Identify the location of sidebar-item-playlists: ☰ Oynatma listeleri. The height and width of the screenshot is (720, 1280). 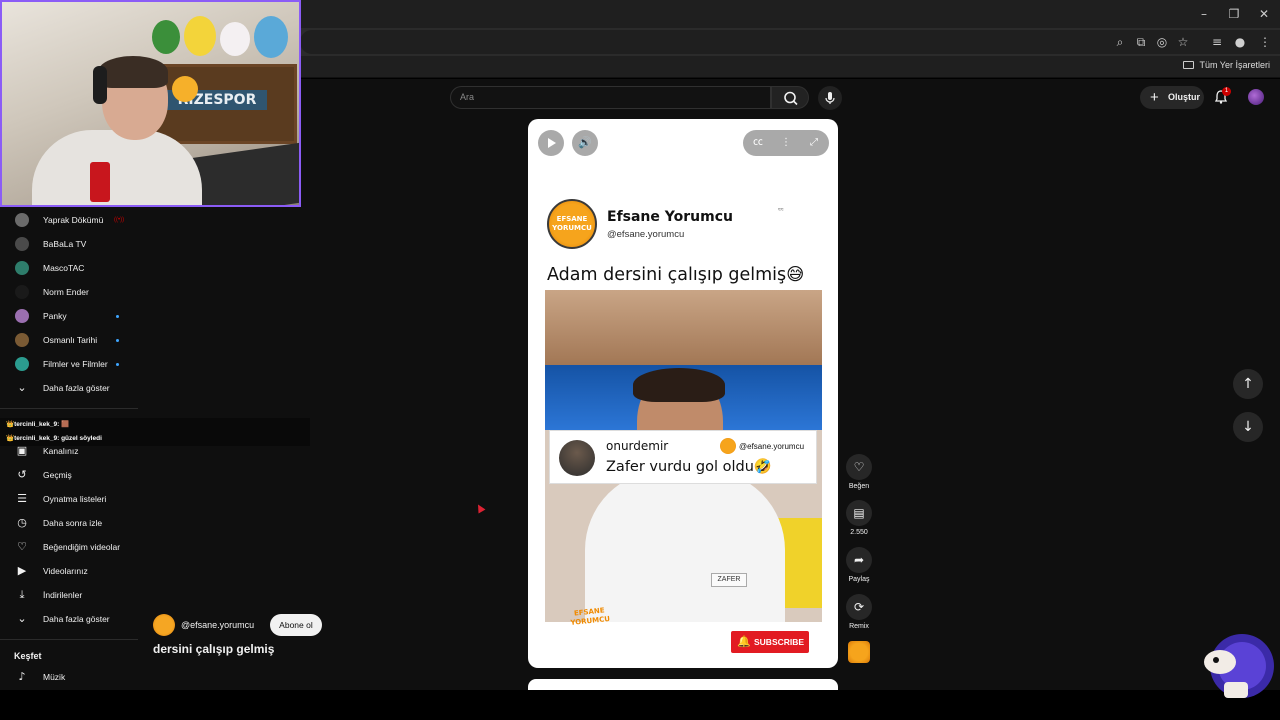
(69, 499).